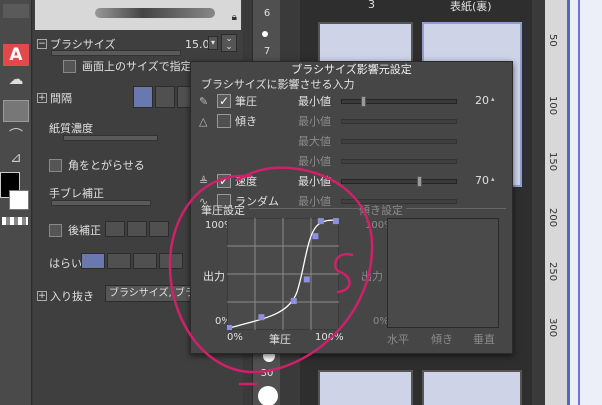 The width and height of the screenshot is (602, 405). Describe the element at coordinates (246, 101) in the screenshot. I see `input-name-label: 筆圧` at that location.